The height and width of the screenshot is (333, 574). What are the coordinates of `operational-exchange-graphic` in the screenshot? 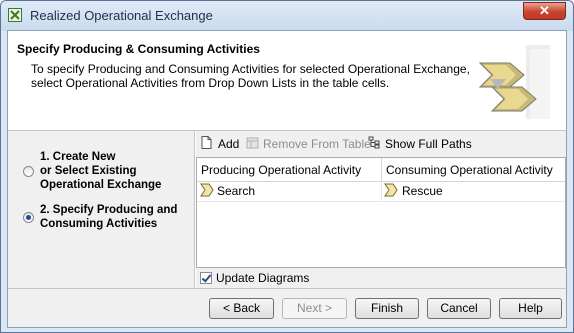 It's located at (514, 82).